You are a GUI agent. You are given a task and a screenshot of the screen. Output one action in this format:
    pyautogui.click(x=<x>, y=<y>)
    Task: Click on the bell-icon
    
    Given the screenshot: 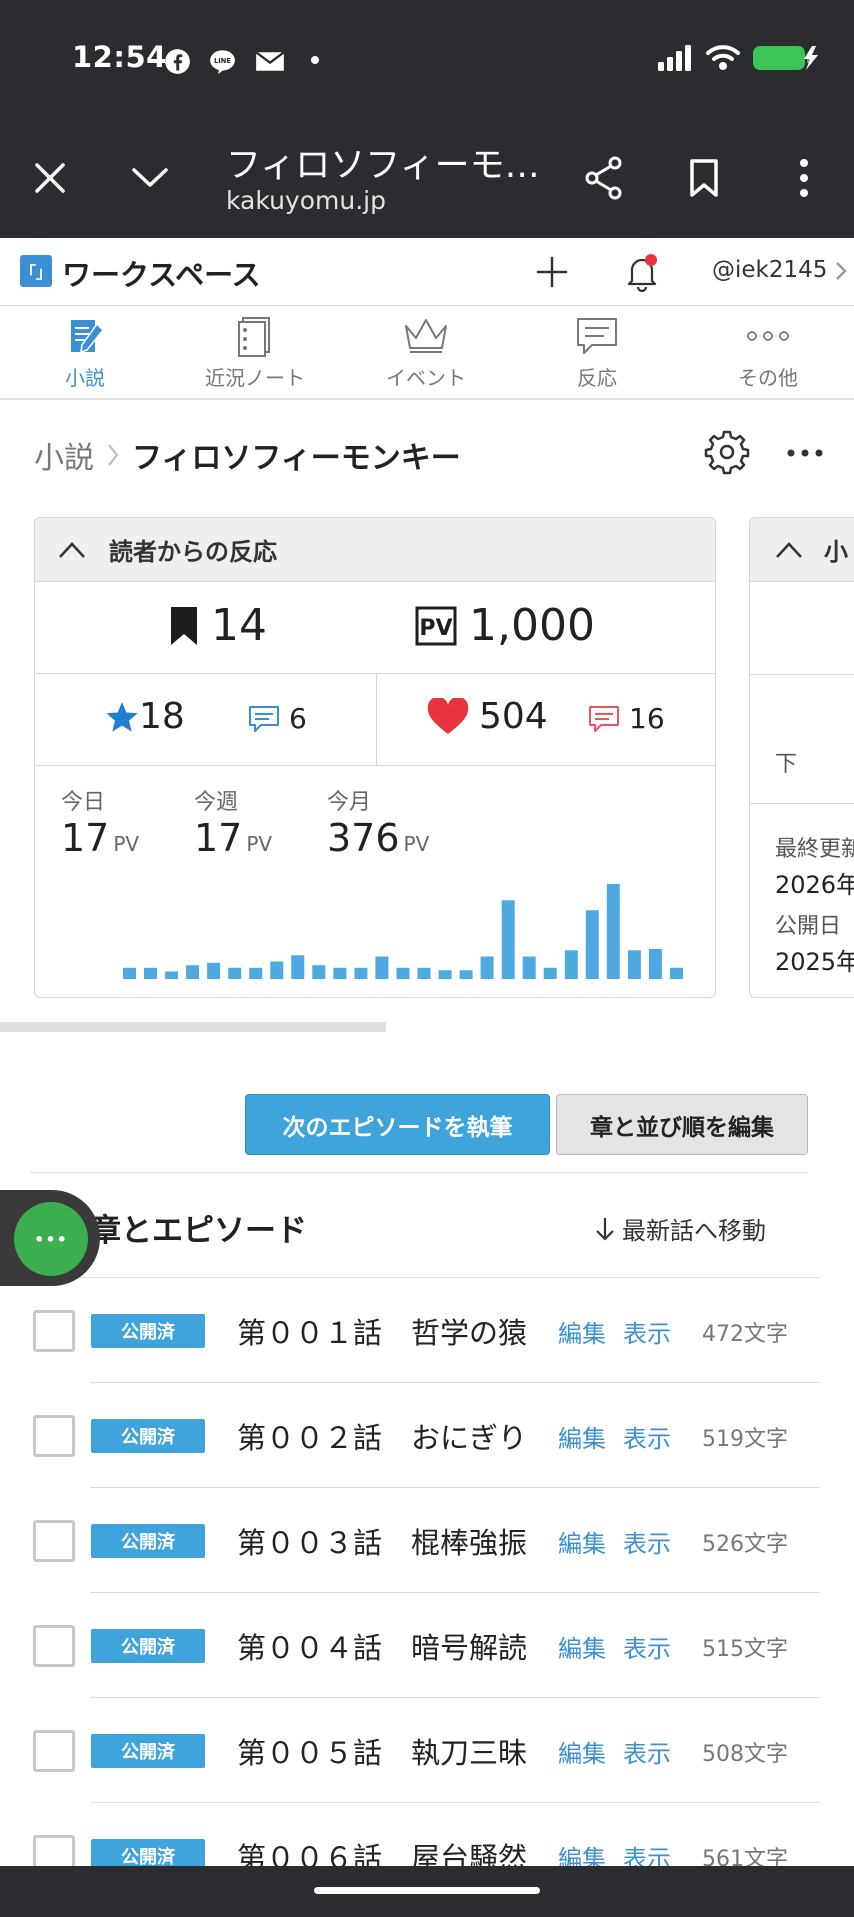 What is the action you would take?
    pyautogui.click(x=642, y=272)
    